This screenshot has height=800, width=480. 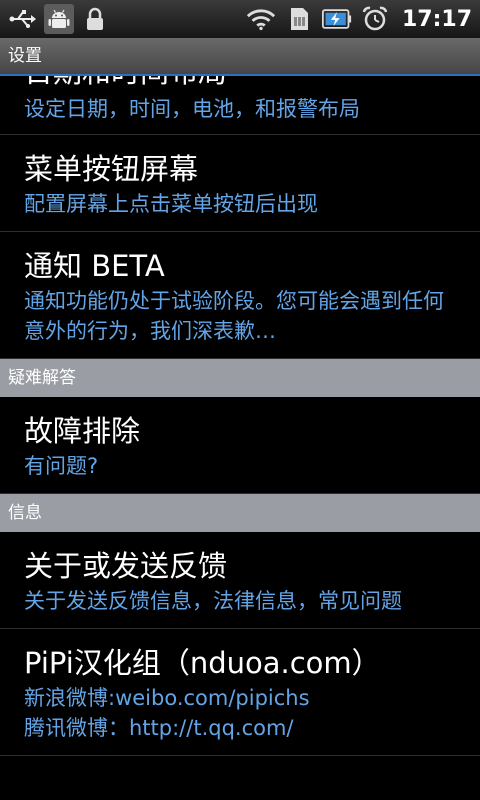 I want to click on list-item-title: 通知 BETA, so click(x=94, y=266).